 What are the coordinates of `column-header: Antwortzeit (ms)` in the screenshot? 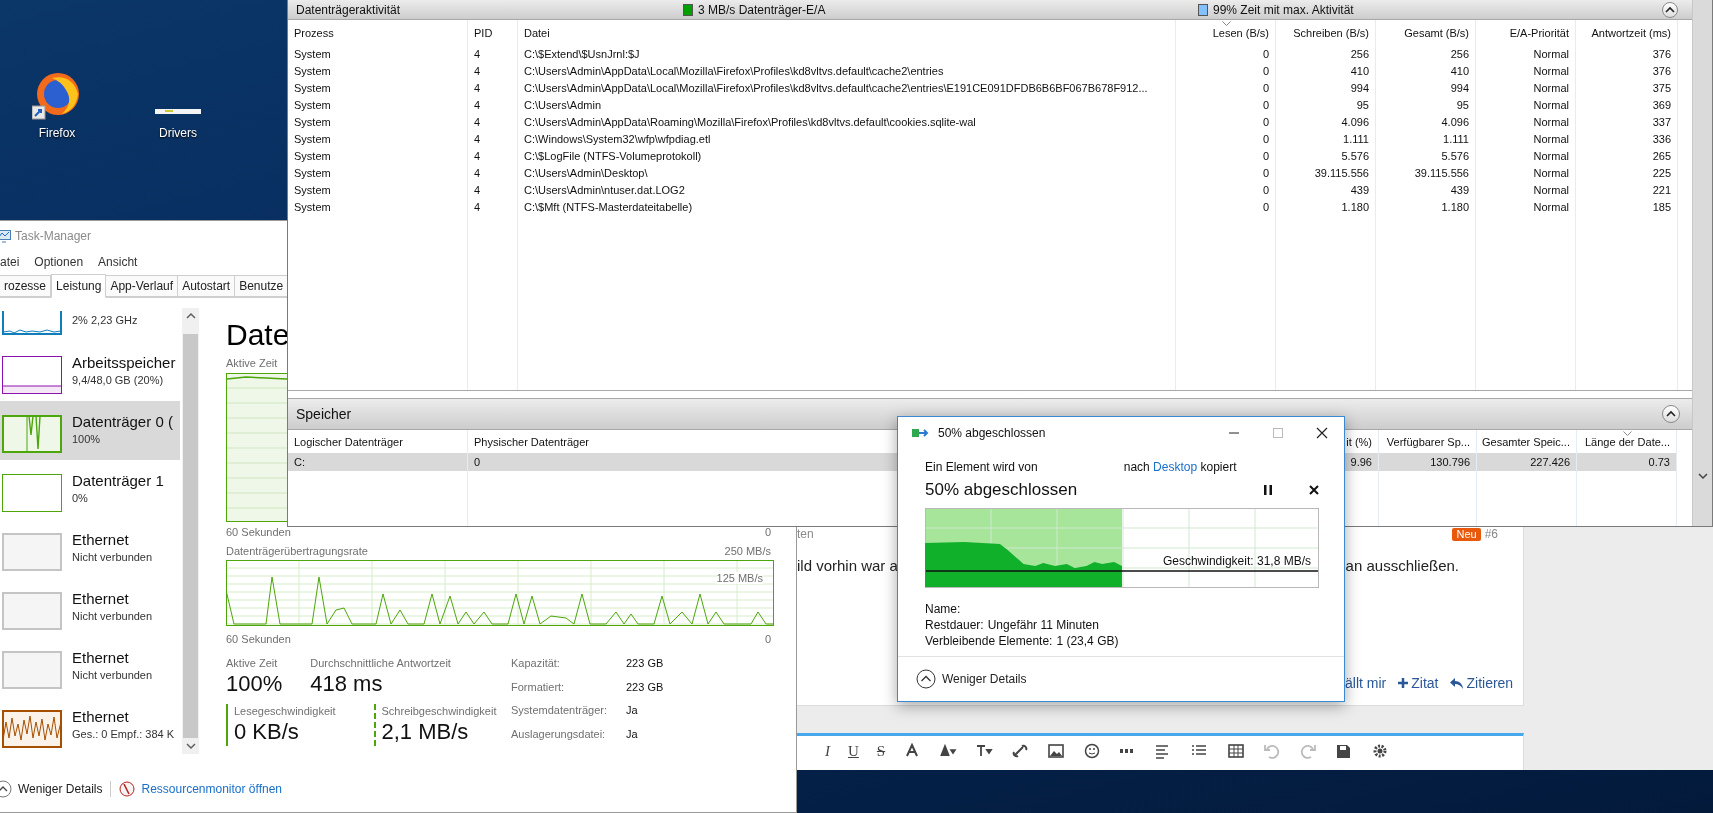 It's located at (1627, 32).